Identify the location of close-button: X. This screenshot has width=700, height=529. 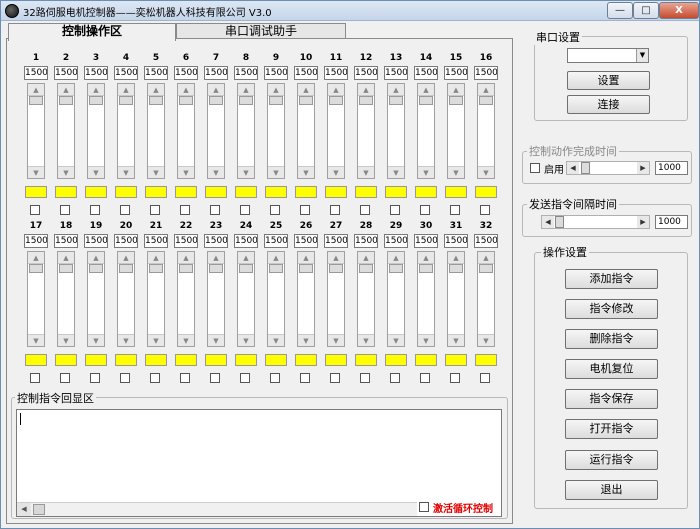
(679, 10).